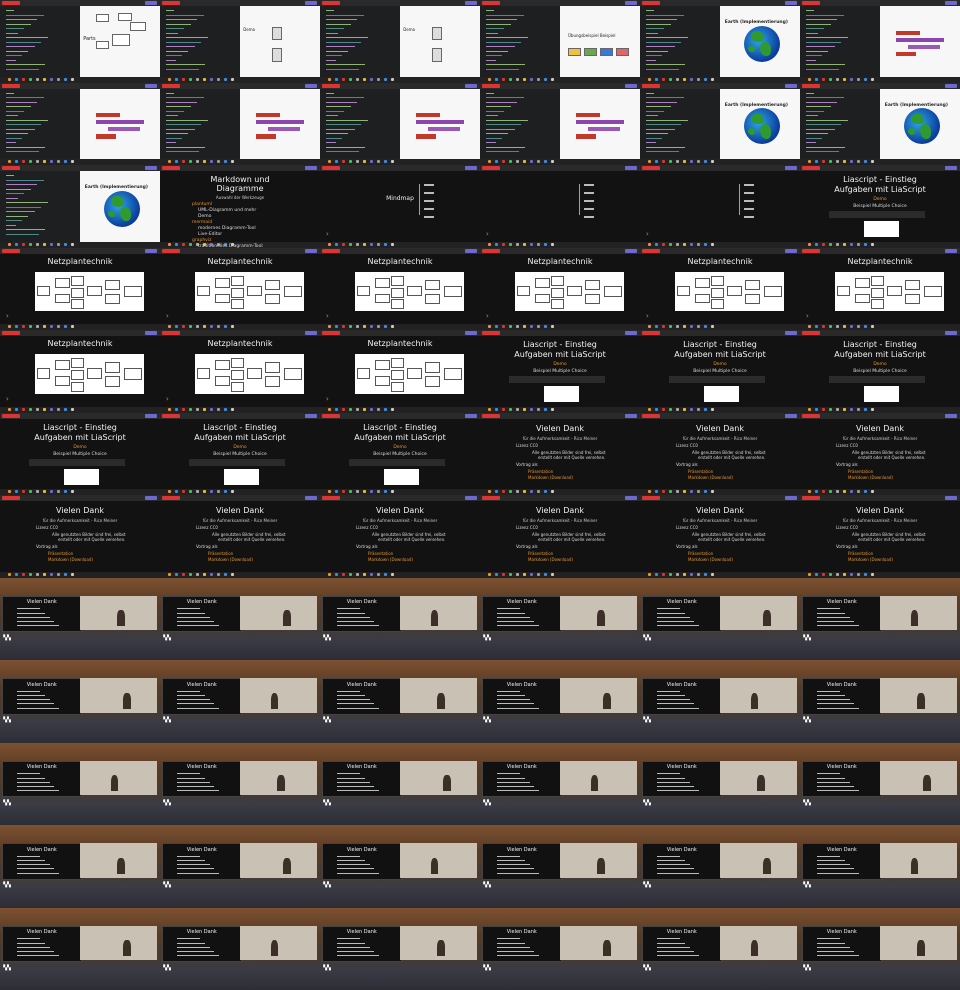  What do you see at coordinates (240, 371) in the screenshot?
I see `thumbnail-cell: Netzplantechnik ›` at bounding box center [240, 371].